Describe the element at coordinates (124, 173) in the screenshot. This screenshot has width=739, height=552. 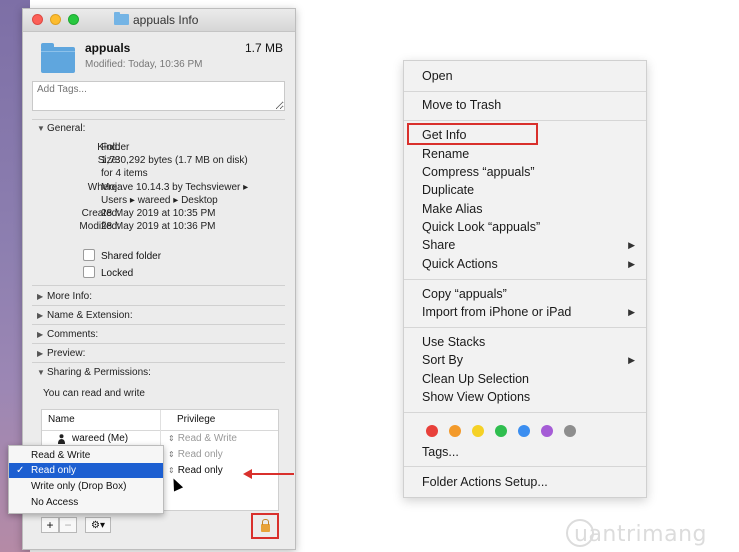
I see `size-items: for 4 items` at that location.